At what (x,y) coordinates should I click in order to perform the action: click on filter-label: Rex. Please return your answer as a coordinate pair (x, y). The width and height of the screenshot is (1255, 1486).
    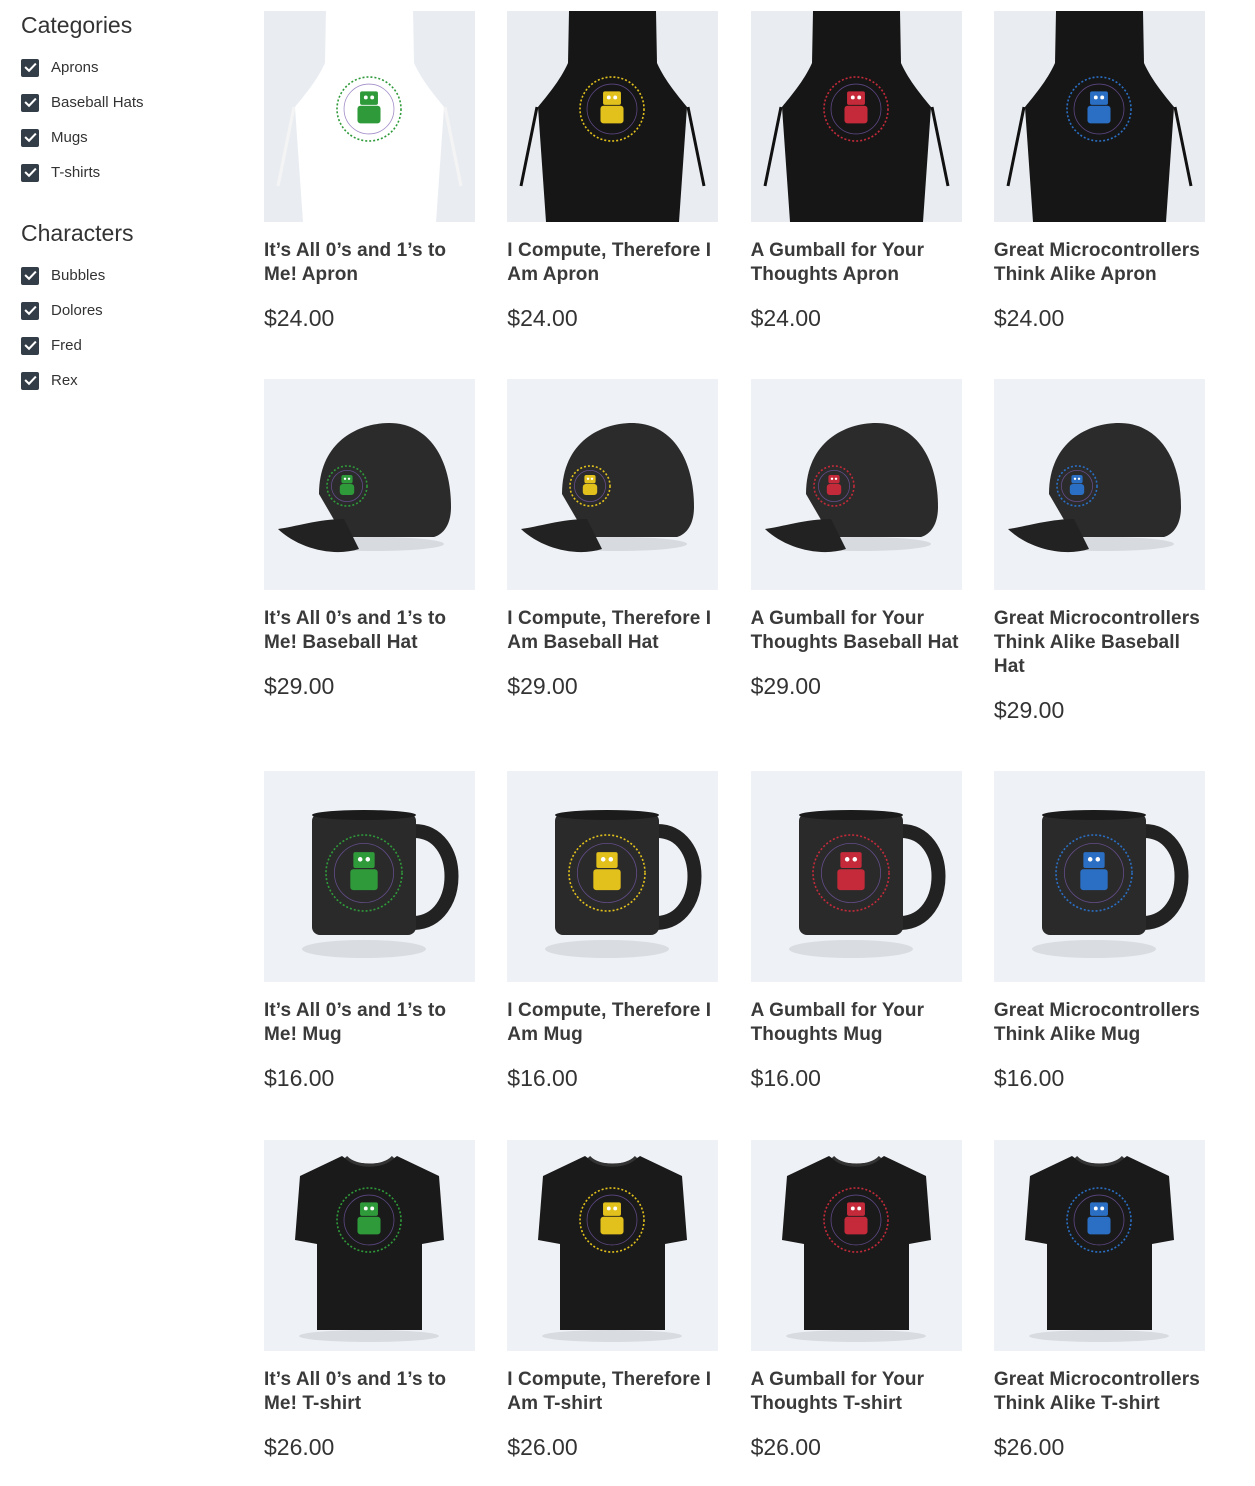
    Looking at the image, I should click on (64, 380).